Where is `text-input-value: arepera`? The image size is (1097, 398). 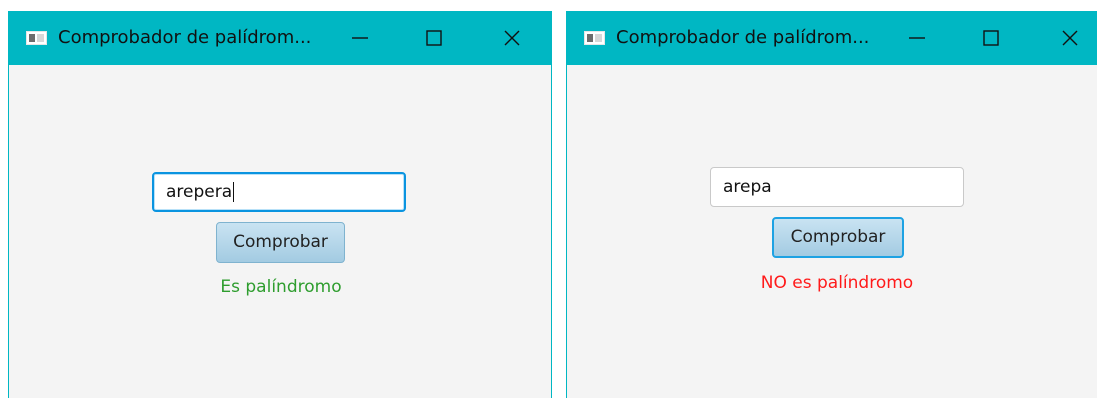
text-input-value: arepera is located at coordinates (199, 192).